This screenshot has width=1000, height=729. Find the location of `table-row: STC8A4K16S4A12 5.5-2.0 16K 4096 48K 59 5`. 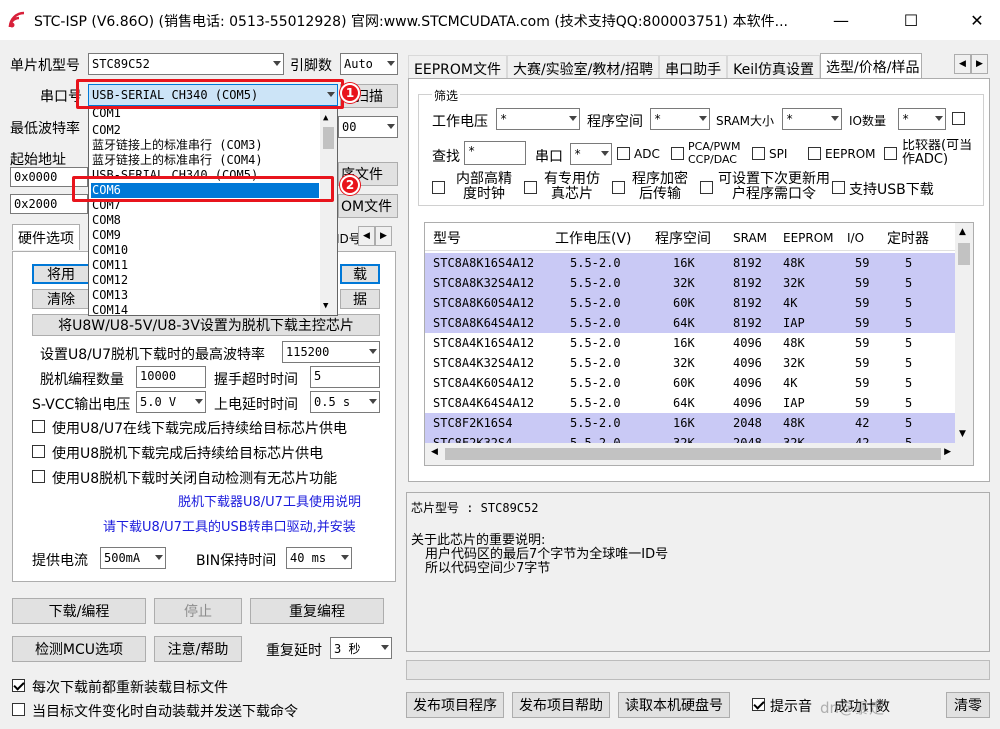

table-row: STC8A4K16S4A12 5.5-2.0 16K 4096 48K 59 5 is located at coordinates (690, 343).